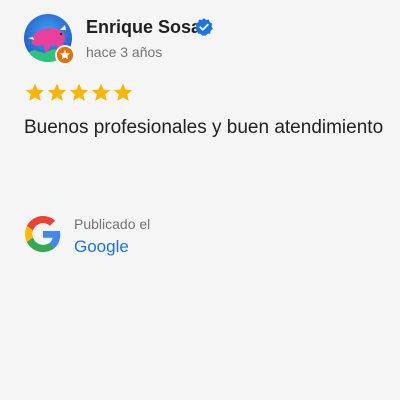  I want to click on author-name: Enrique Sosa, so click(143, 27).